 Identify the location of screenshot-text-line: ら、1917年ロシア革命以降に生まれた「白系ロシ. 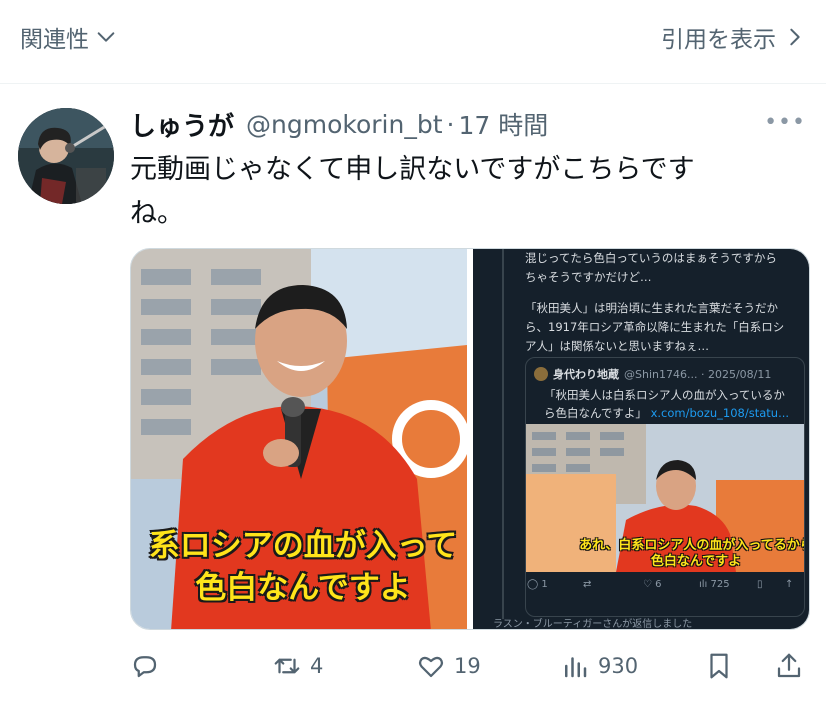
(655, 327).